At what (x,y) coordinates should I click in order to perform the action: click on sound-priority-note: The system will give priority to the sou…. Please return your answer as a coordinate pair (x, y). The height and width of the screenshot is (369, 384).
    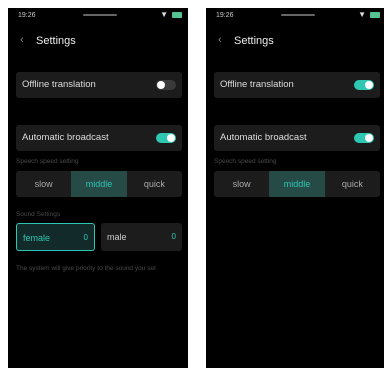
    Looking at the image, I should click on (86, 268).